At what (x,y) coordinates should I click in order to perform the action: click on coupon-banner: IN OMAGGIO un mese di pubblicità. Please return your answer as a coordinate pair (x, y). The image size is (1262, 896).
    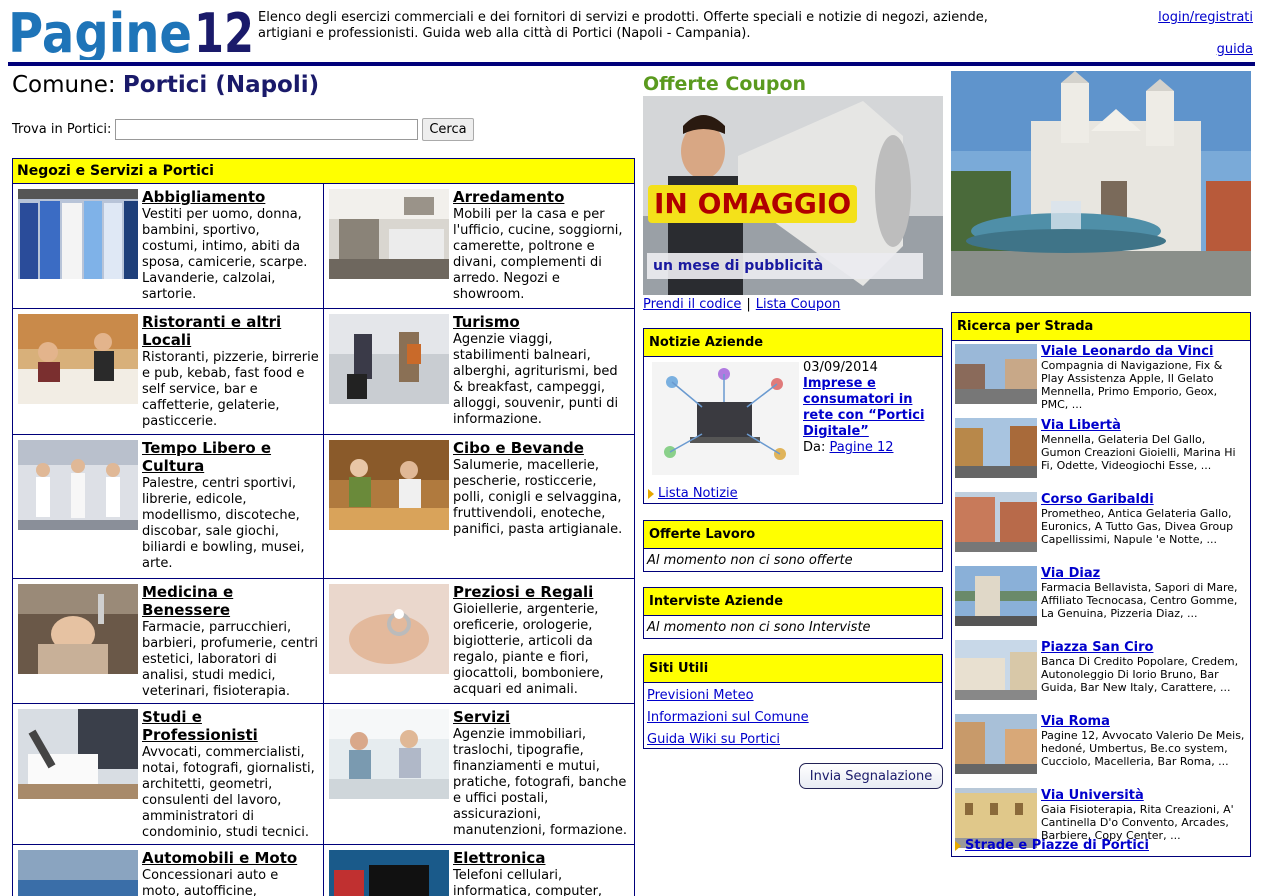
    Looking at the image, I should click on (793, 195).